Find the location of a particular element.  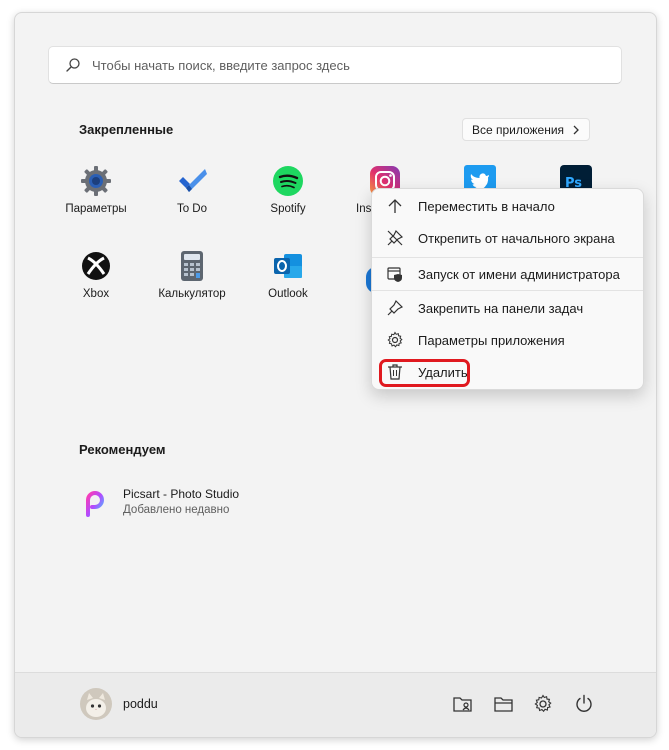

gear-icon is located at coordinates (395, 339).